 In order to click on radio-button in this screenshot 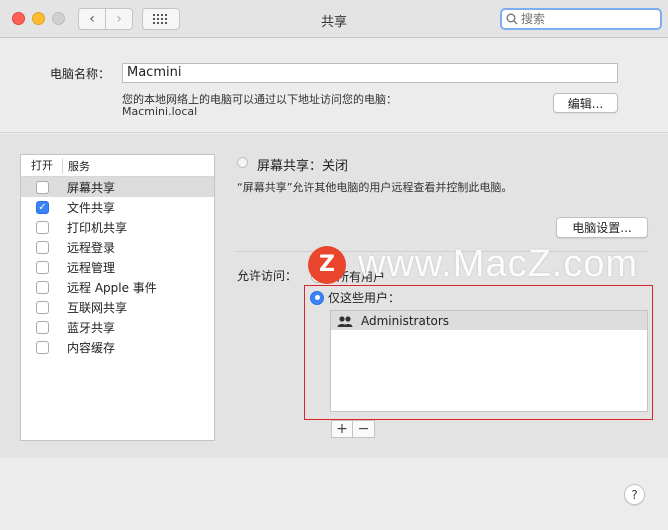, I will do `click(317, 276)`.